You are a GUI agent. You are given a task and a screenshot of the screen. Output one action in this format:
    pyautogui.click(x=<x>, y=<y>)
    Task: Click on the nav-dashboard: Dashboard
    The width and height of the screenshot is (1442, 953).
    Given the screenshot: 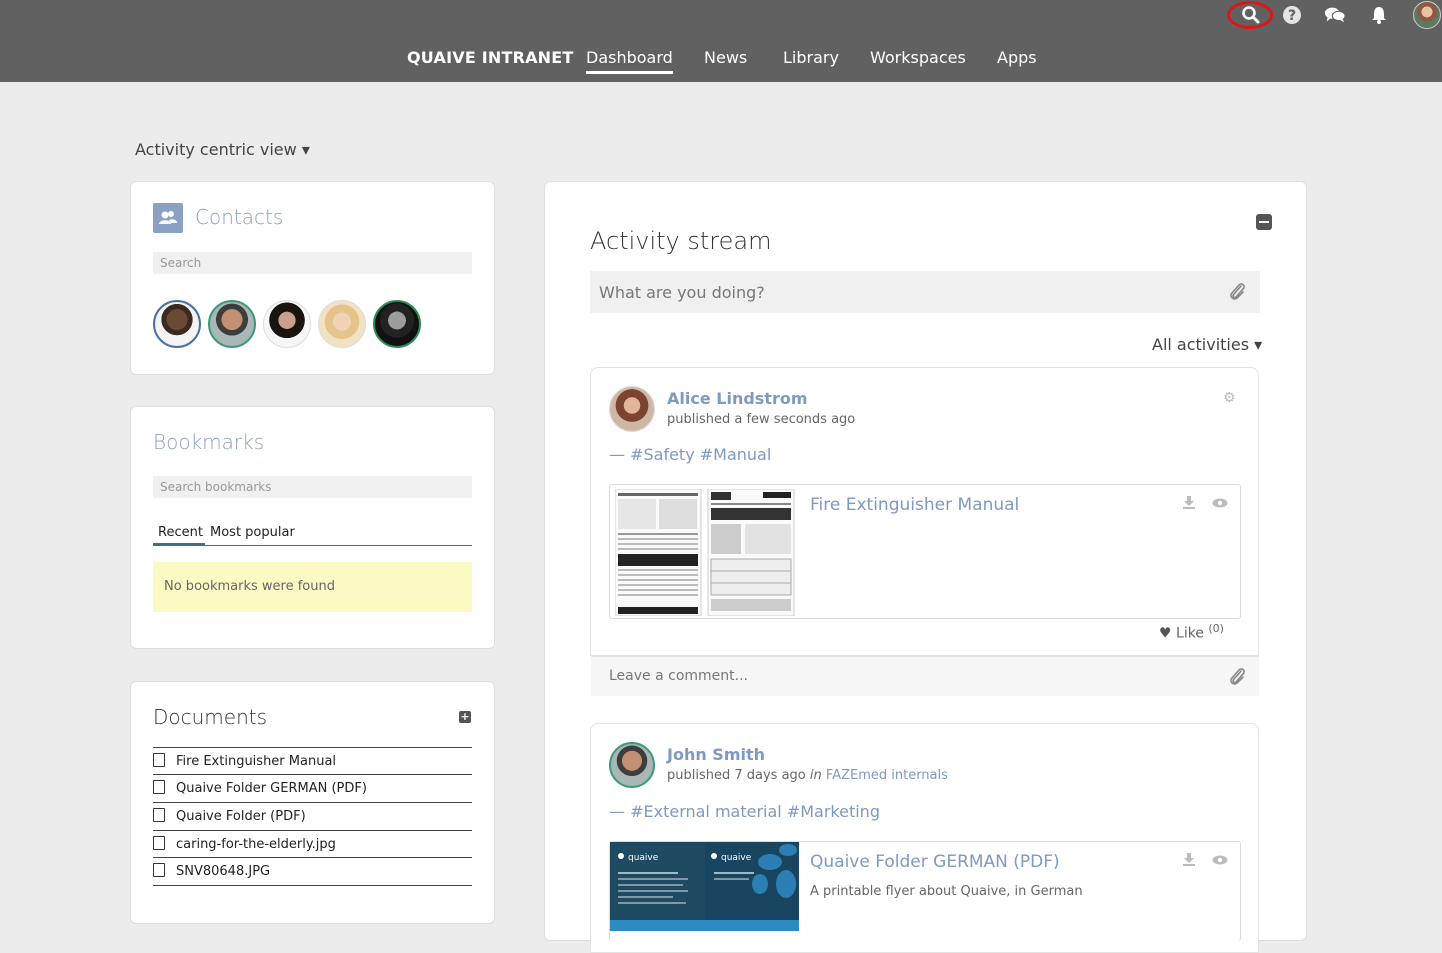 What is the action you would take?
    pyautogui.click(x=629, y=61)
    